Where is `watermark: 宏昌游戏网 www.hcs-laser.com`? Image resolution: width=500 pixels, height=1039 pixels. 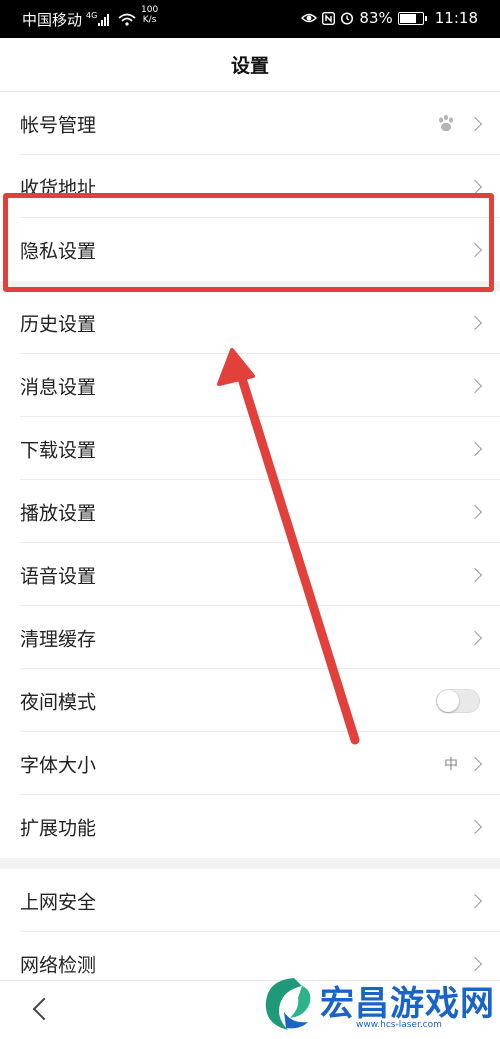 watermark: 宏昌游戏网 www.hcs-laser.com is located at coordinates (376, 1003).